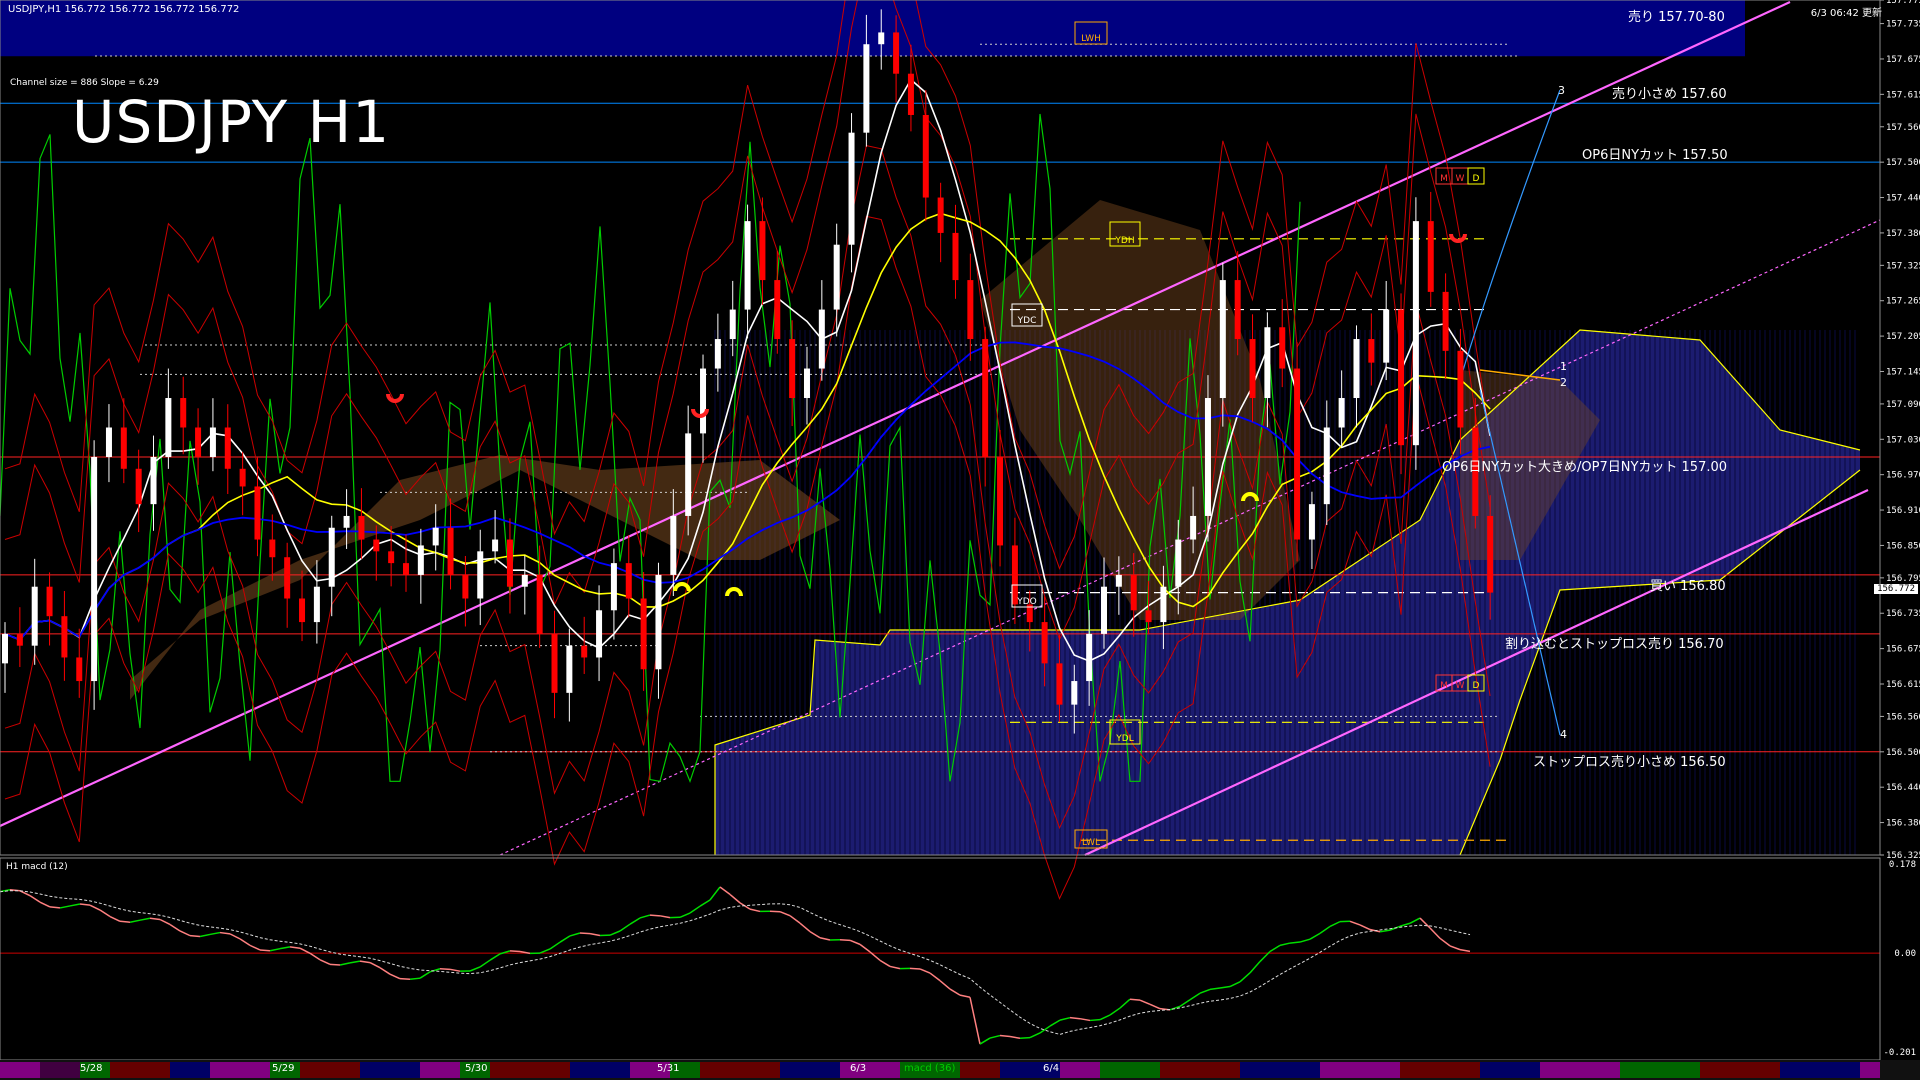 The image size is (1920, 1080). What do you see at coordinates (1903, 685) in the screenshot?
I see `price-tick-label: 156.615` at bounding box center [1903, 685].